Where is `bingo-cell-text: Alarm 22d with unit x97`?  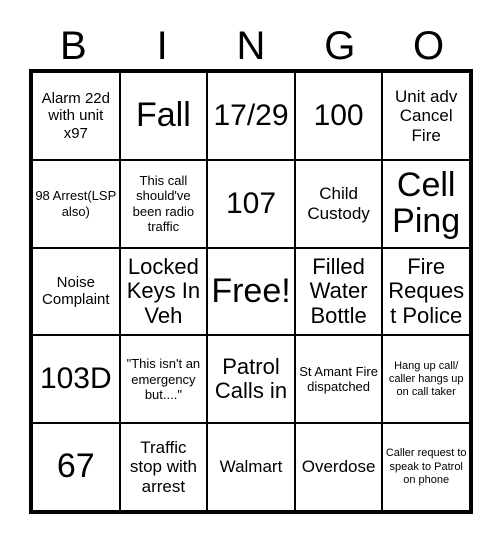 bingo-cell-text: Alarm 22d with unit x97 is located at coordinates (75, 115).